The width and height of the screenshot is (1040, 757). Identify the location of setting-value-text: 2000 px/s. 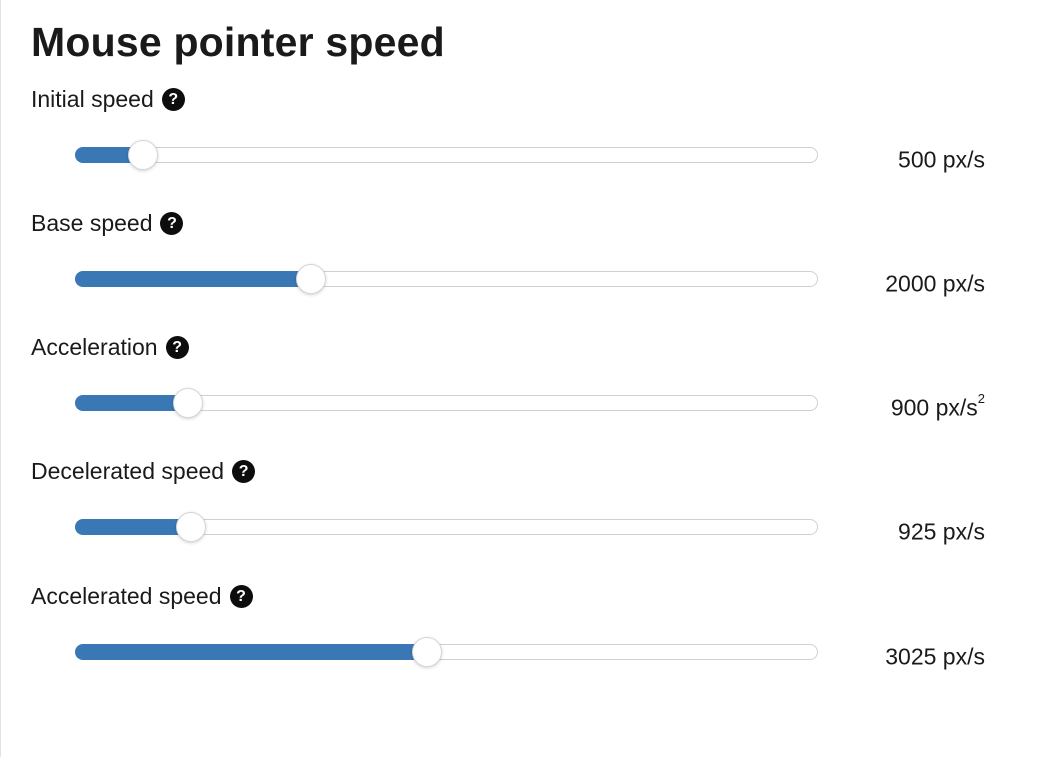
(935, 283).